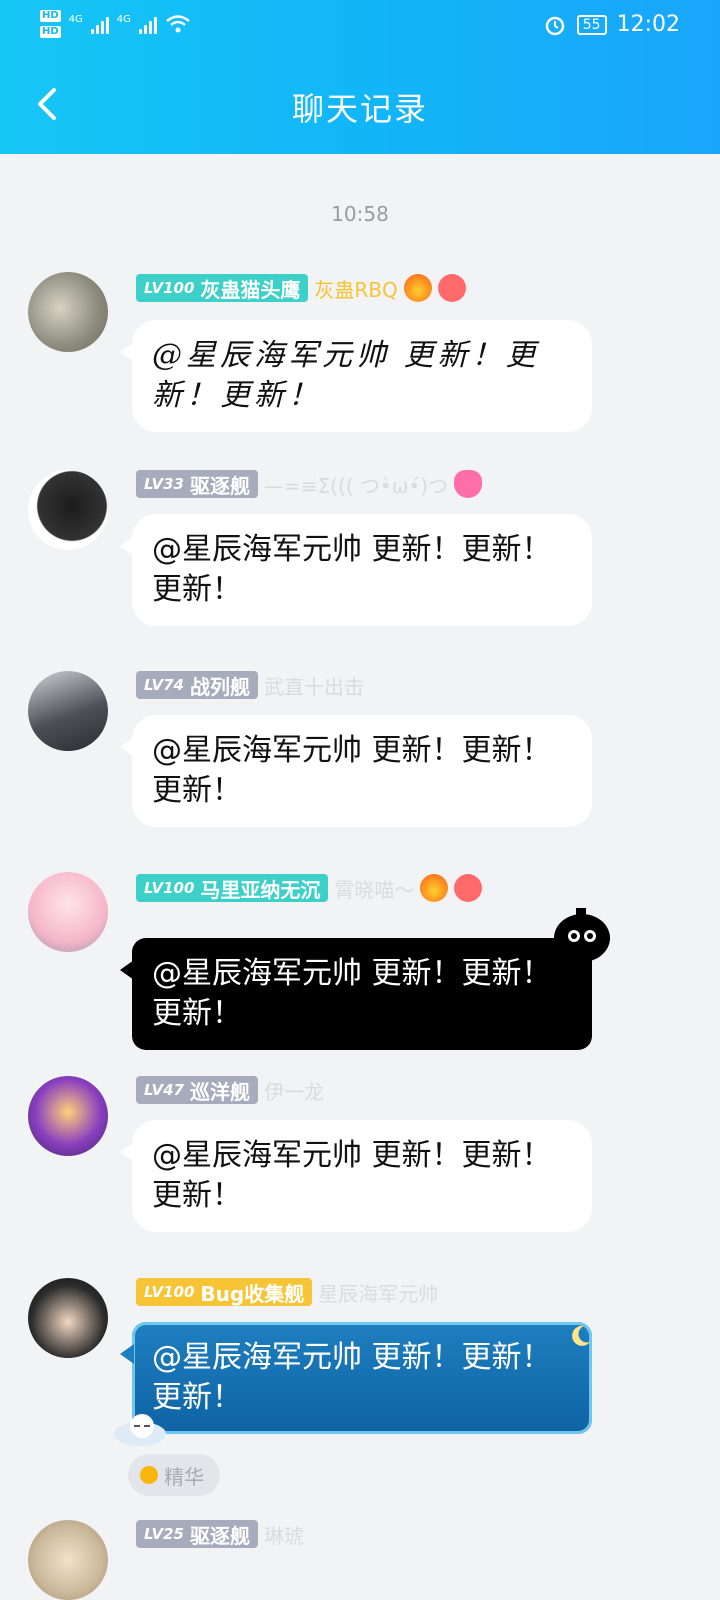 This screenshot has width=720, height=1600. I want to click on sender-meta: LV47 巡洋舰 伊一龙, so click(230, 1090).